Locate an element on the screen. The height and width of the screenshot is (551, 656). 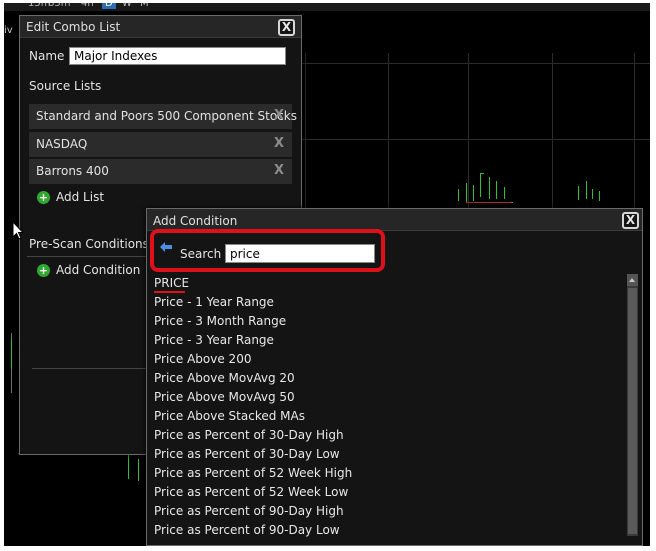
condition-item: Price Above MovAvg 50 is located at coordinates (224, 399).